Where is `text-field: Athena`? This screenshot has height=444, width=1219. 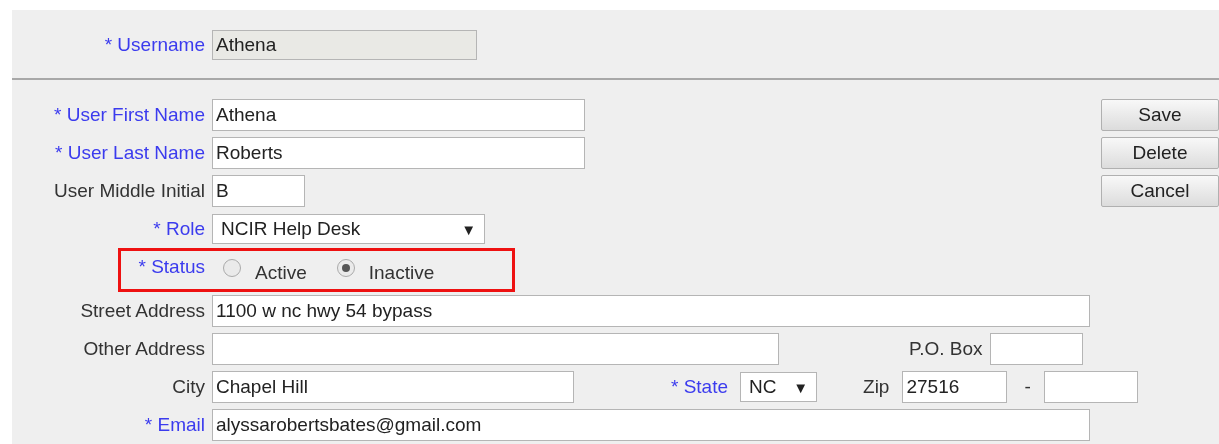
text-field: Athena is located at coordinates (398, 115).